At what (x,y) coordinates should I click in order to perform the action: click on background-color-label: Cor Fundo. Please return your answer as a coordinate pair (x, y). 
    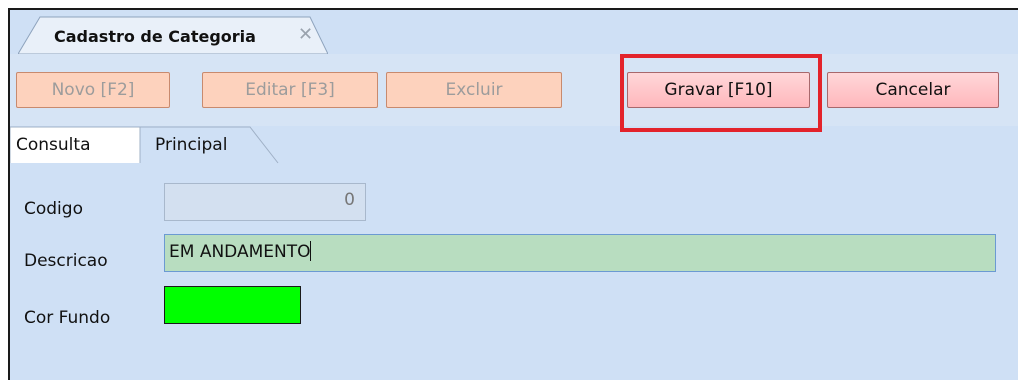
    Looking at the image, I should click on (67, 318).